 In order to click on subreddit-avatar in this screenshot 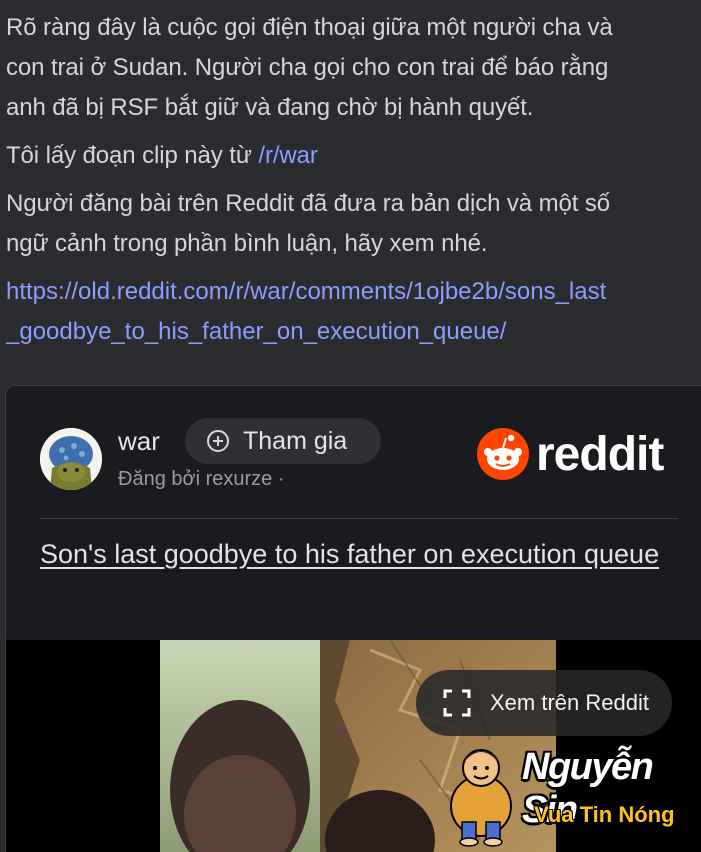, I will do `click(71, 459)`.